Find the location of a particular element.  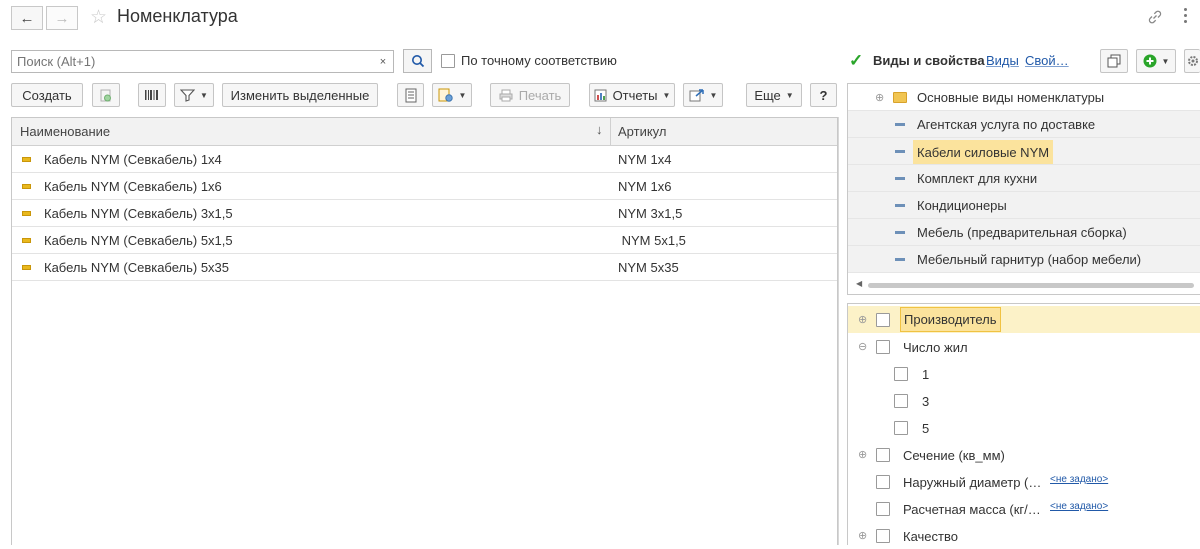

property-row-selected: ⊕ Производитель is located at coordinates (1024, 319).